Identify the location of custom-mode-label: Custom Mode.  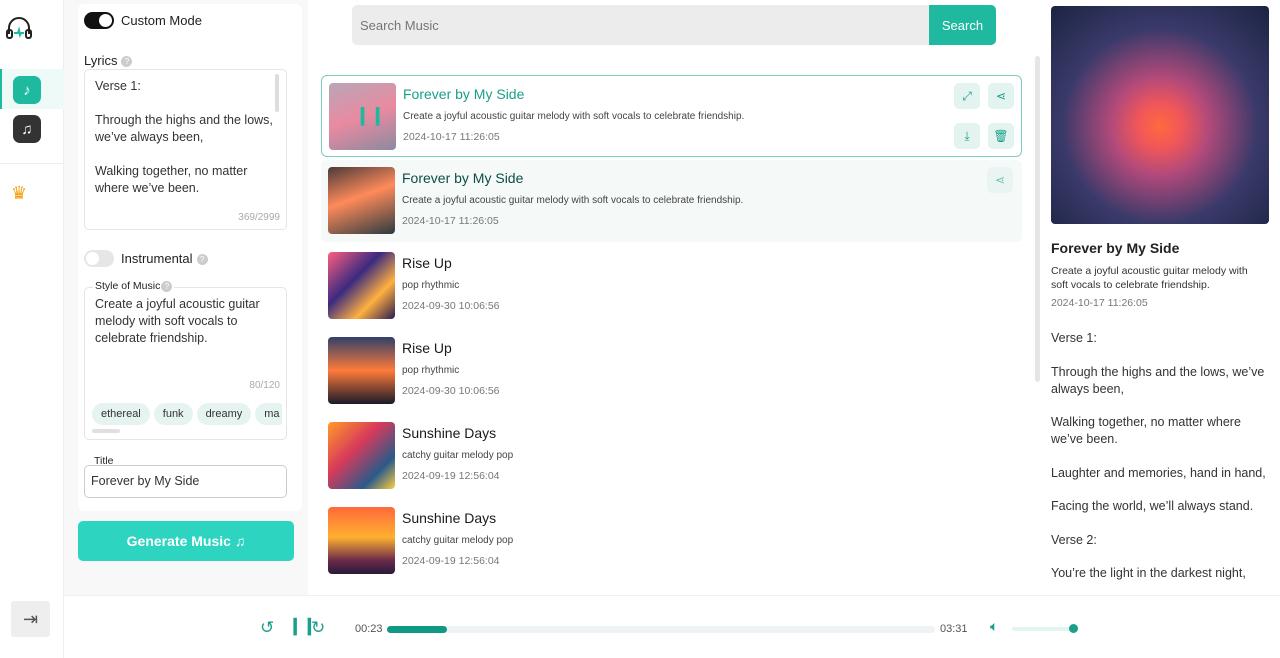
(161, 20).